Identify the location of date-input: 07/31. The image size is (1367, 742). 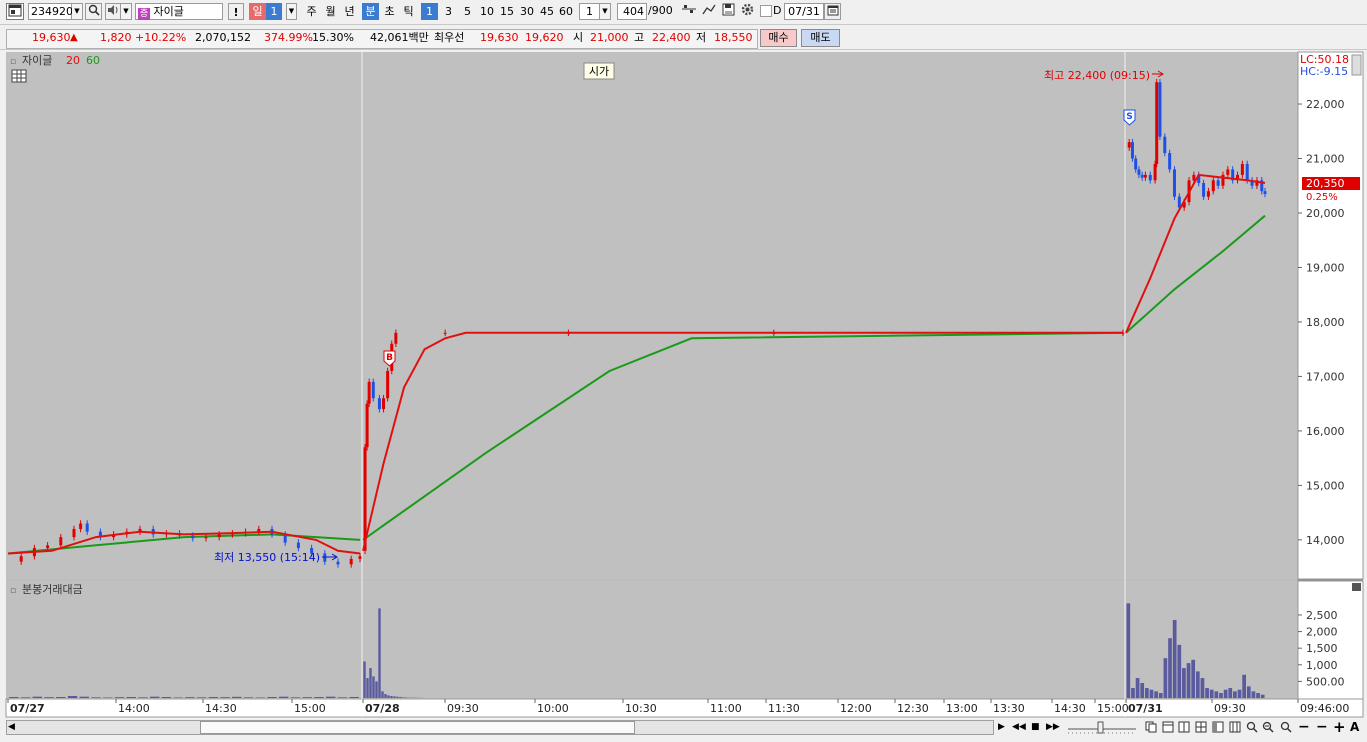
(804, 11).